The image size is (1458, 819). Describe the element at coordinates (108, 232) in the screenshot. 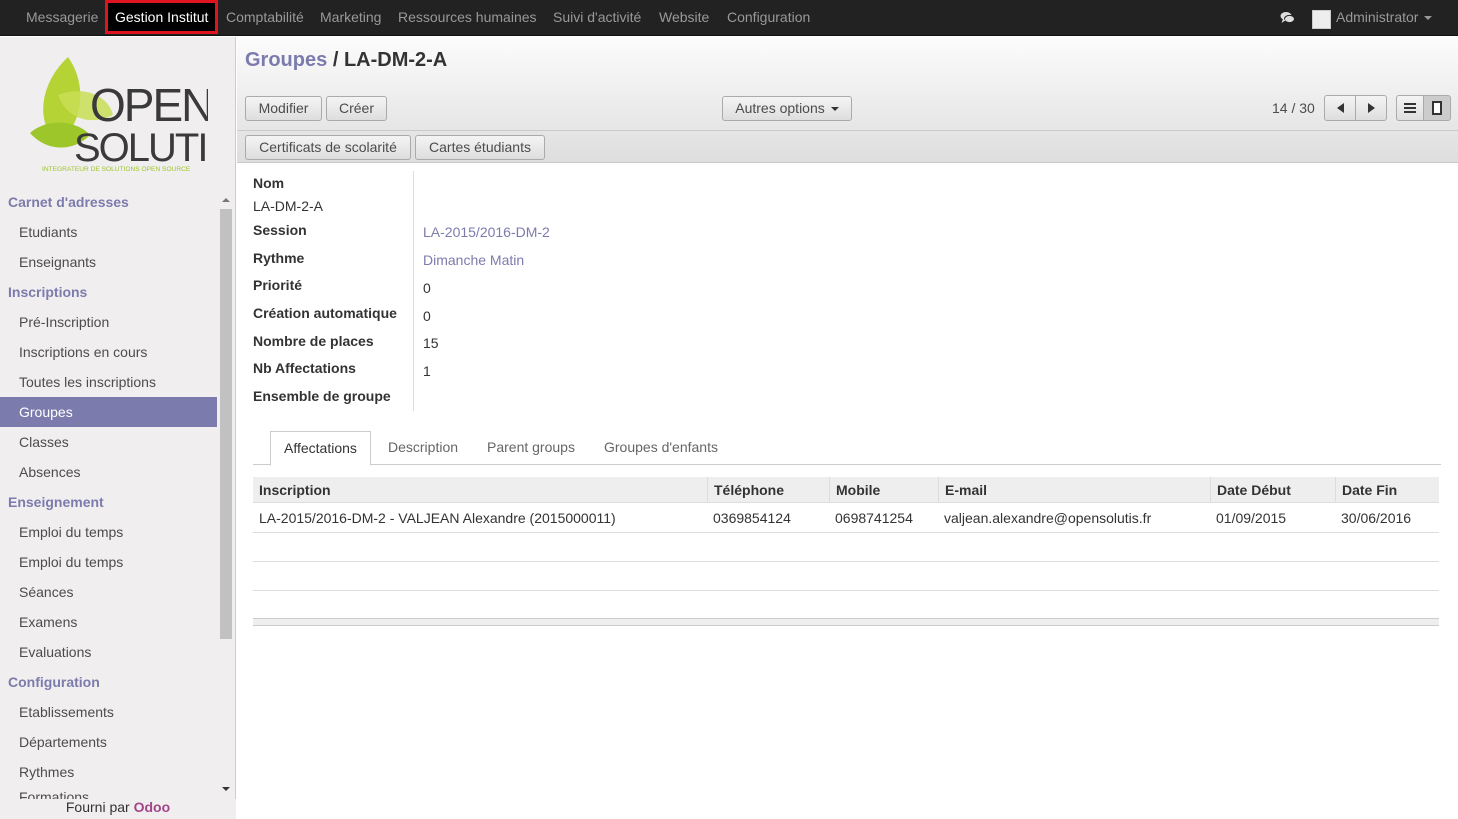

I see `sidebar-item-etudiants: Etudiants` at that location.